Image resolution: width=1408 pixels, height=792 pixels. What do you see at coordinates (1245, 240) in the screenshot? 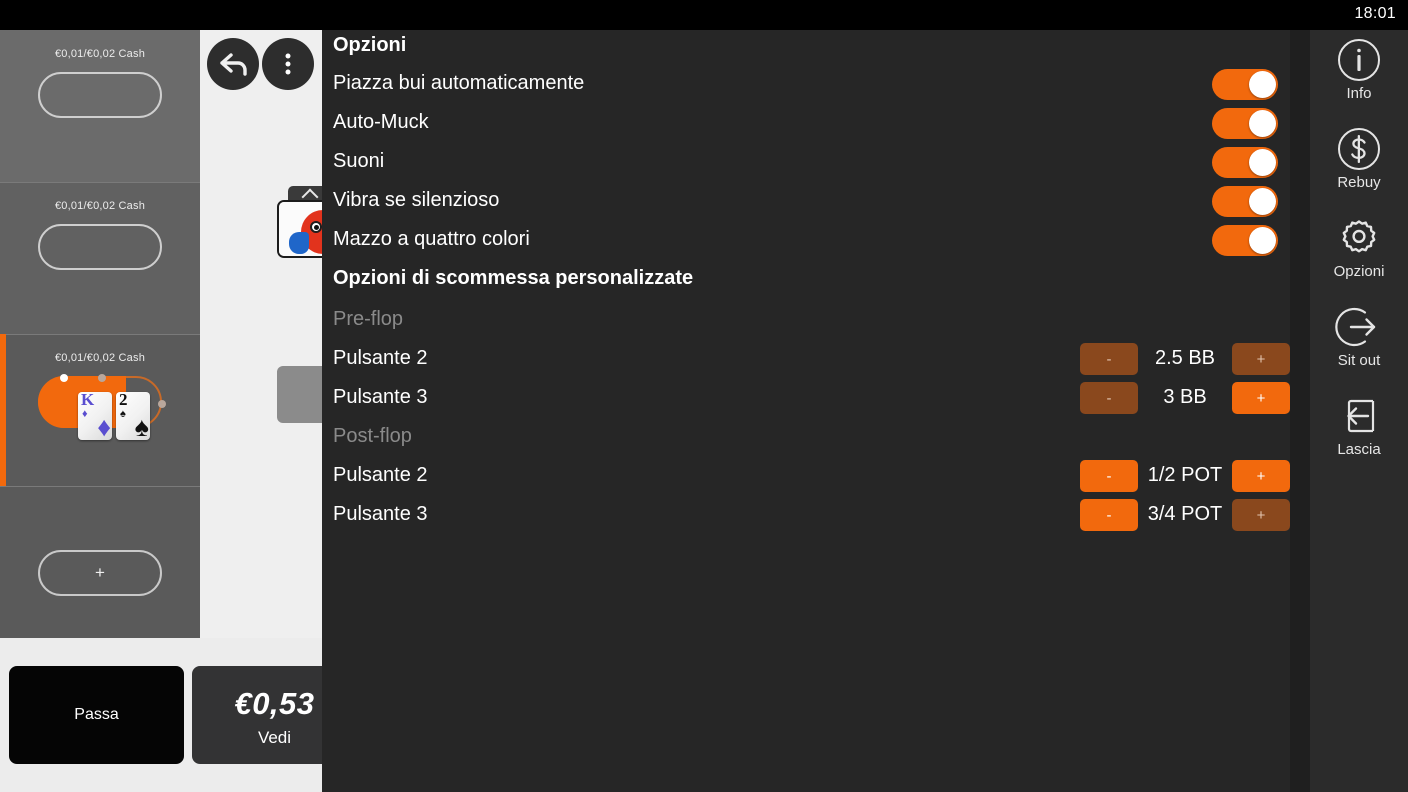
I see `toggle-four-color-deck` at bounding box center [1245, 240].